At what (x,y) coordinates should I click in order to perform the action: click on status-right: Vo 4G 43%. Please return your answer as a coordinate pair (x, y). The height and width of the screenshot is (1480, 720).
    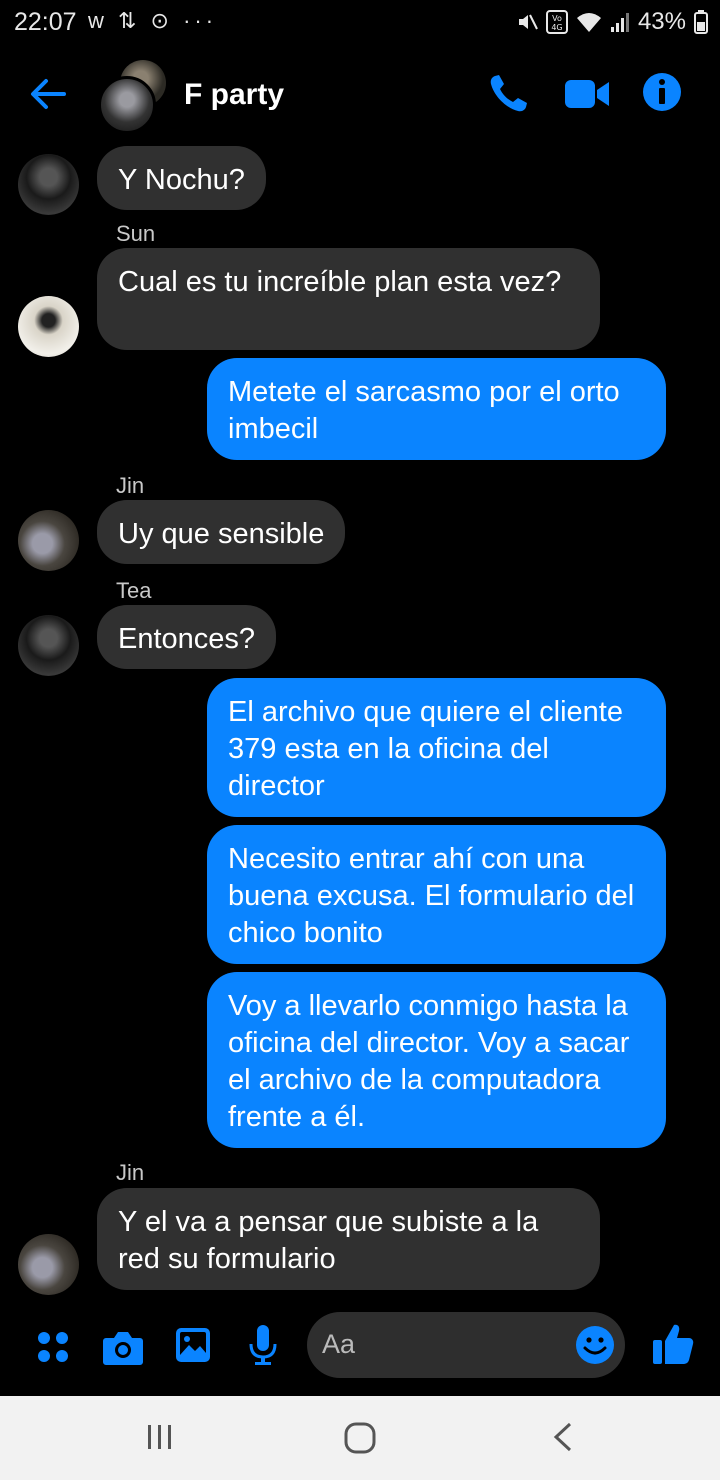
    Looking at the image, I should click on (612, 22).